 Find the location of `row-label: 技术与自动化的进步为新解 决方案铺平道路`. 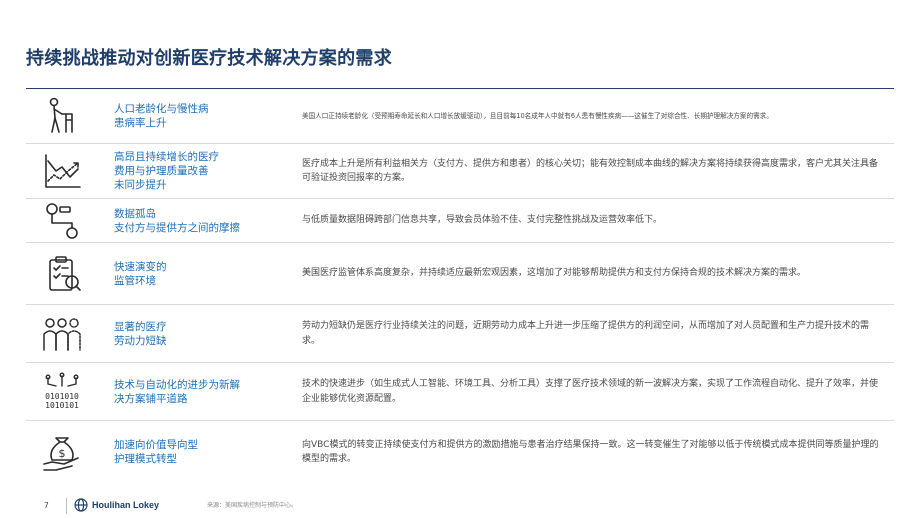

row-label: 技术与自动化的进步为新解 决方案铺平道路 is located at coordinates (177, 391).